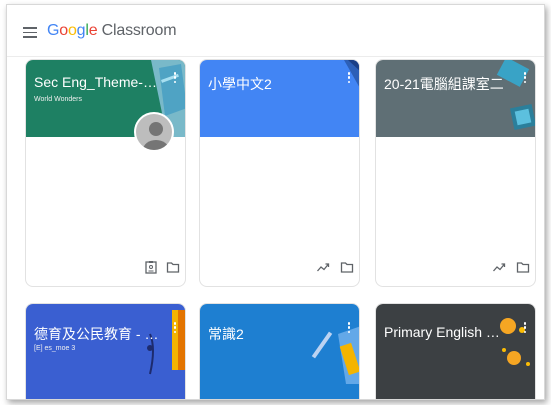  I want to click on class-card: 德育及公民教育 - 教... [E] es_moe 3, so click(105, 351).